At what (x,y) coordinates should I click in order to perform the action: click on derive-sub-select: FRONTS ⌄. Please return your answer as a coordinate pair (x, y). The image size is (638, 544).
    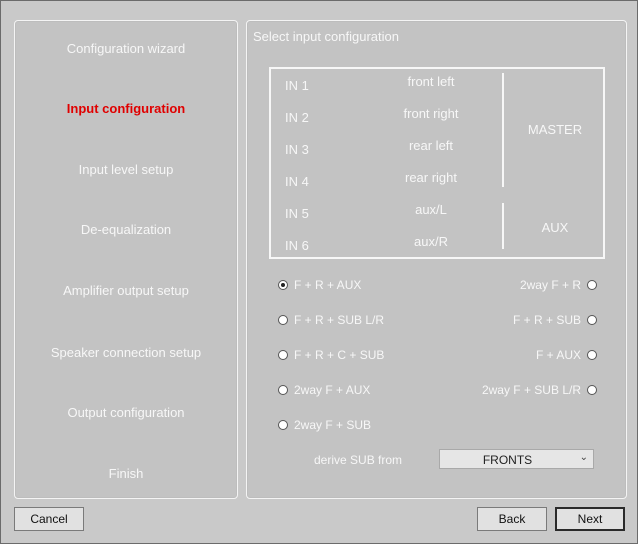
    Looking at the image, I should click on (516, 459).